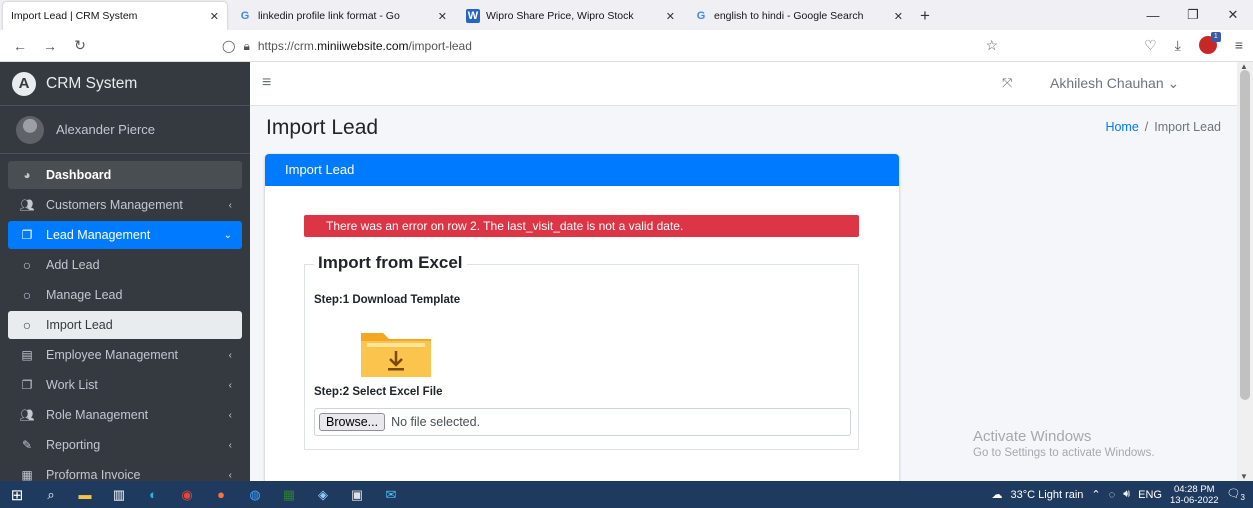 The width and height of the screenshot is (1253, 508). I want to click on users-icon: 👥︎, so click(27, 415).